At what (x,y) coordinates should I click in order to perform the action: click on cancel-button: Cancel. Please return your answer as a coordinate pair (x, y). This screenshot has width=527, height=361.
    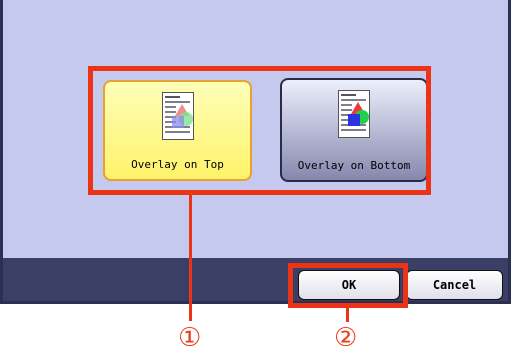
    Looking at the image, I should click on (454, 285).